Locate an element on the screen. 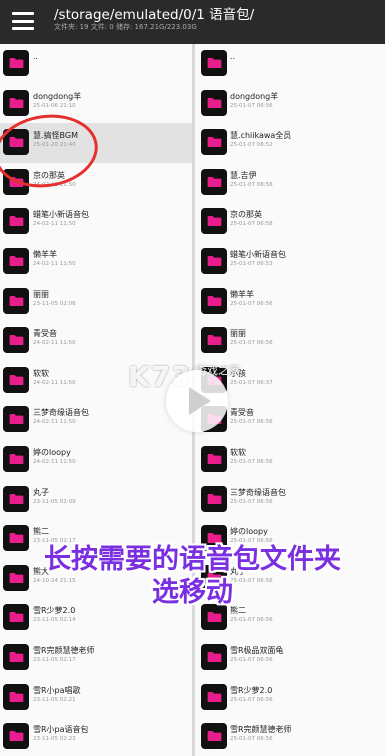  folder-text: .. is located at coordinates (35, 56).